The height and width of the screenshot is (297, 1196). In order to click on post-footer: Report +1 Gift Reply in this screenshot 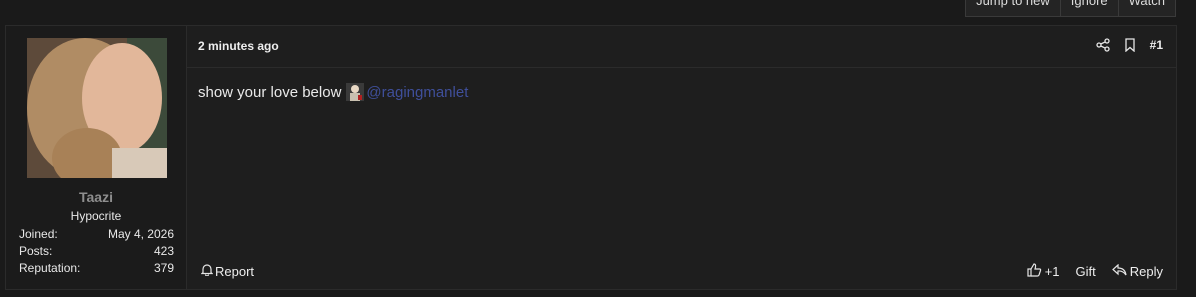, I will do `click(681, 269)`.